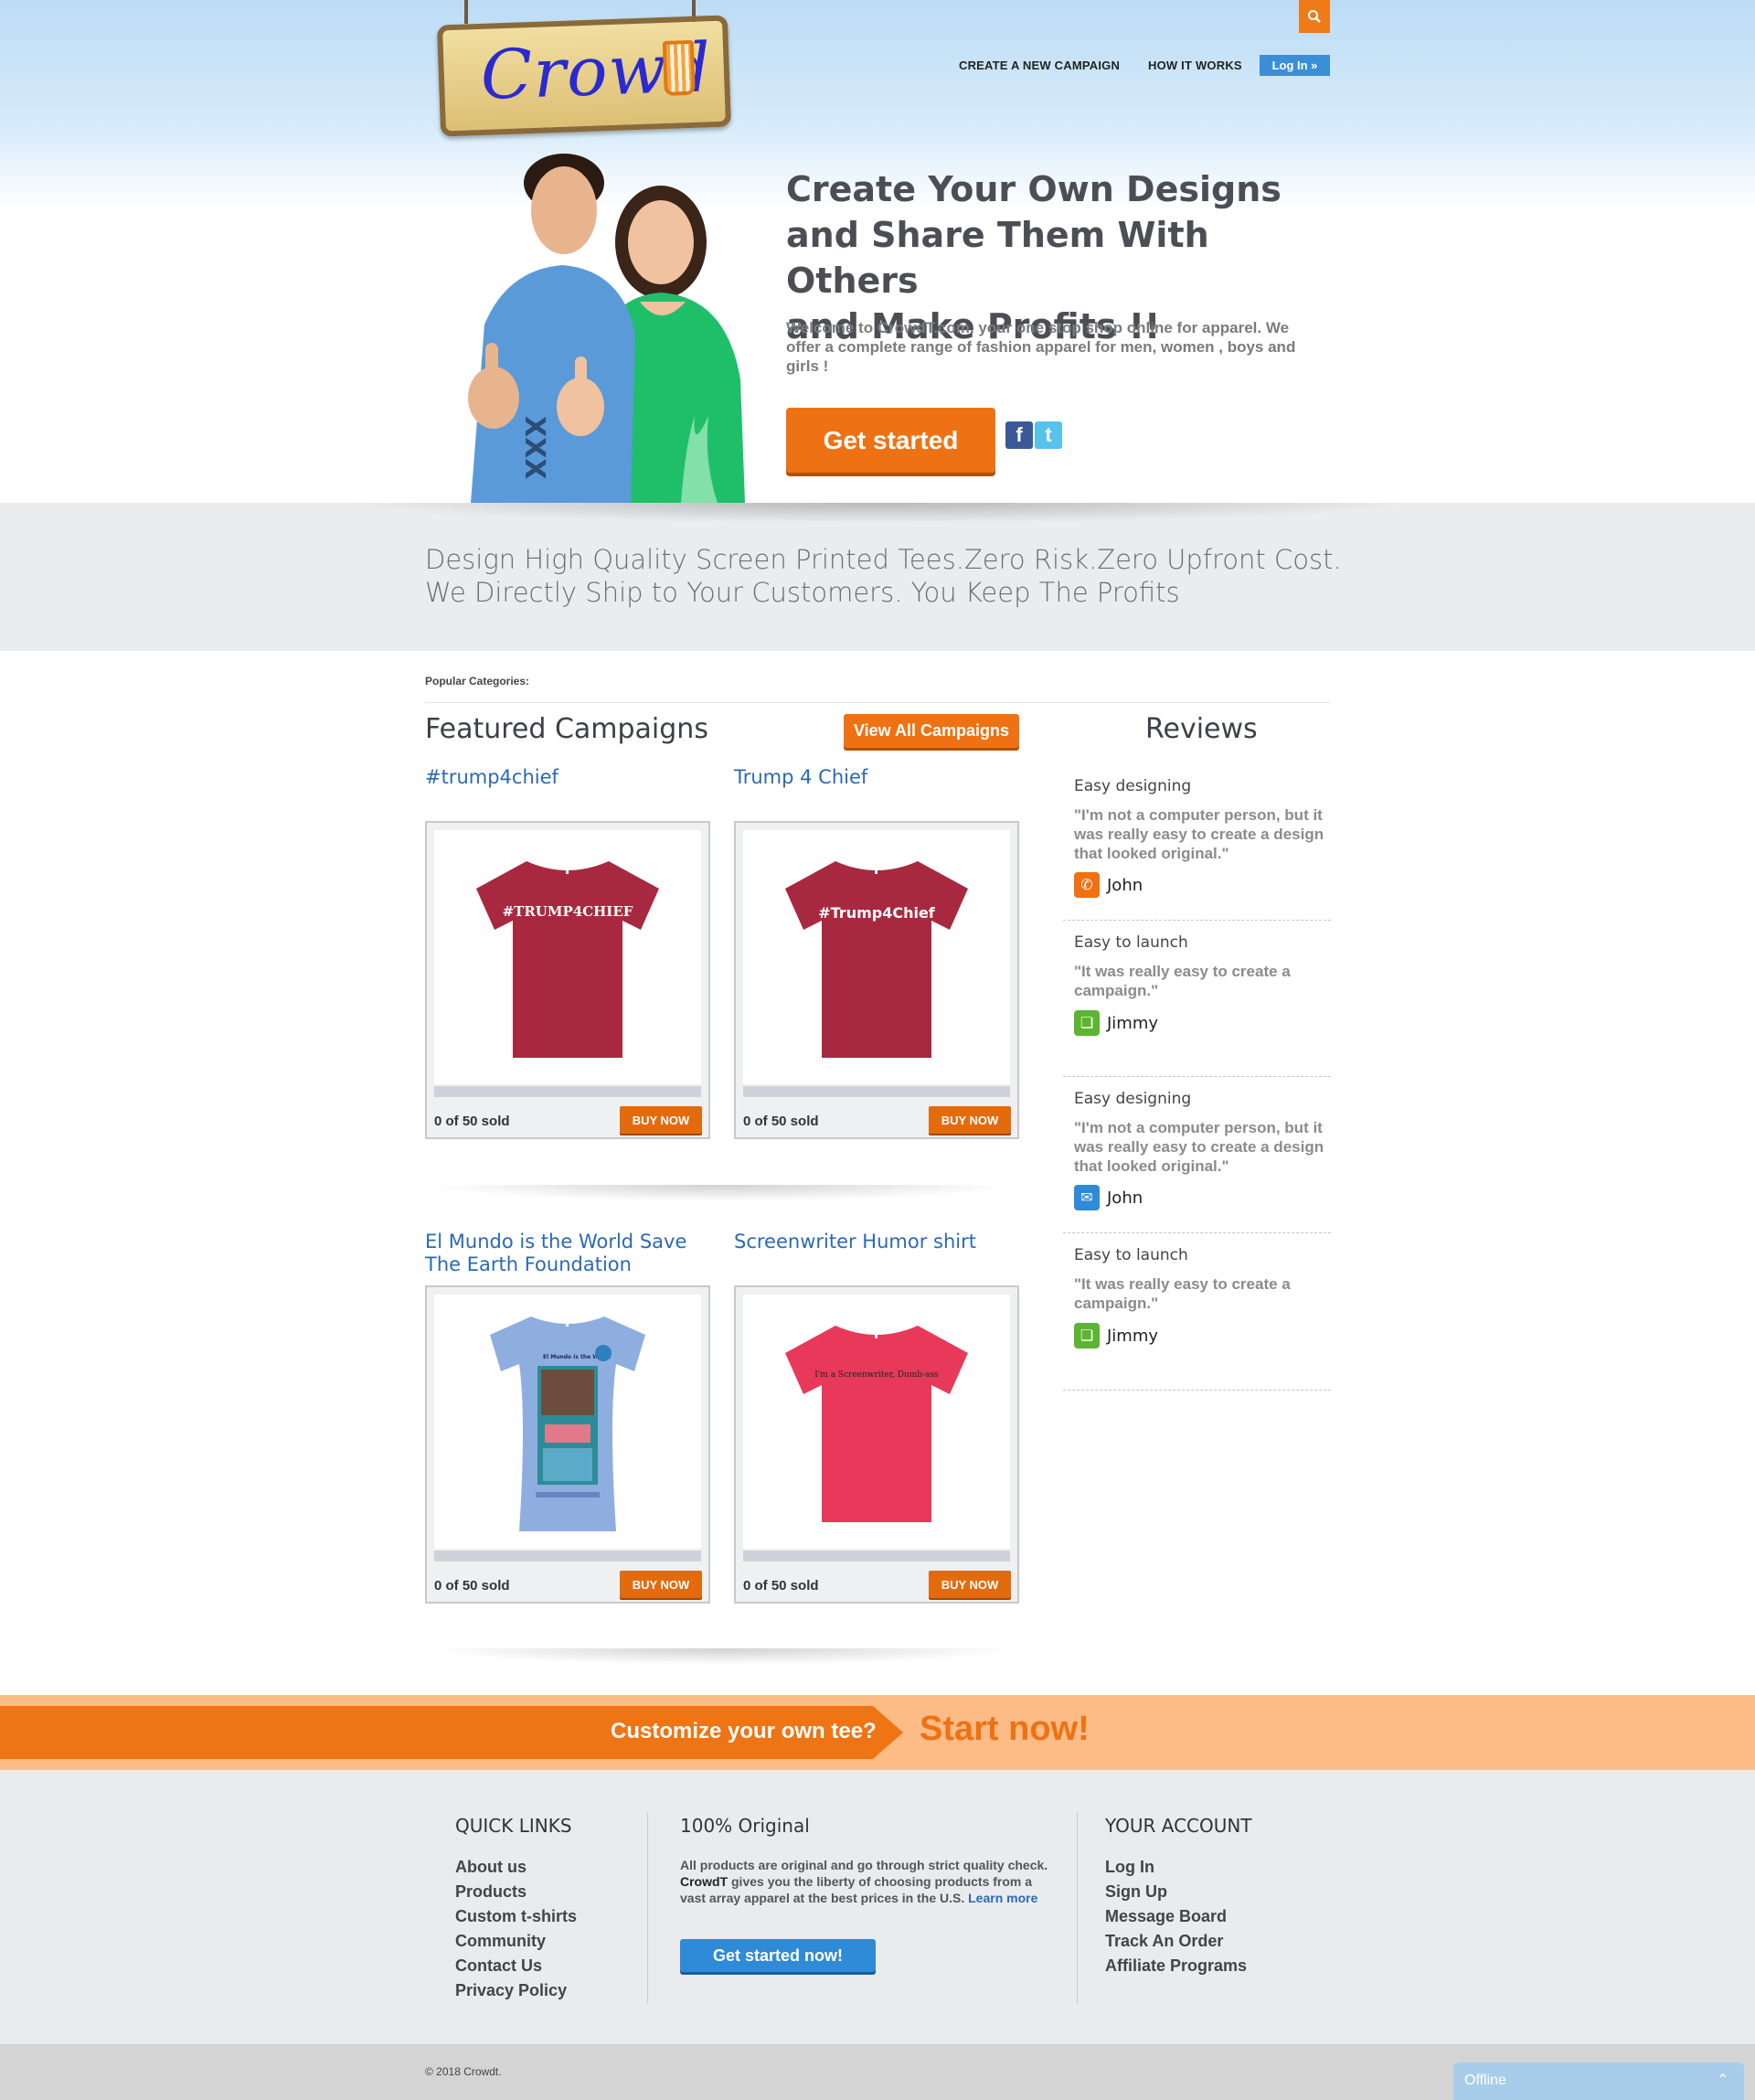 This screenshot has width=1755, height=2100. What do you see at coordinates (1179, 1826) in the screenshot?
I see `your-account-title: YOUR ACCOUNT` at bounding box center [1179, 1826].